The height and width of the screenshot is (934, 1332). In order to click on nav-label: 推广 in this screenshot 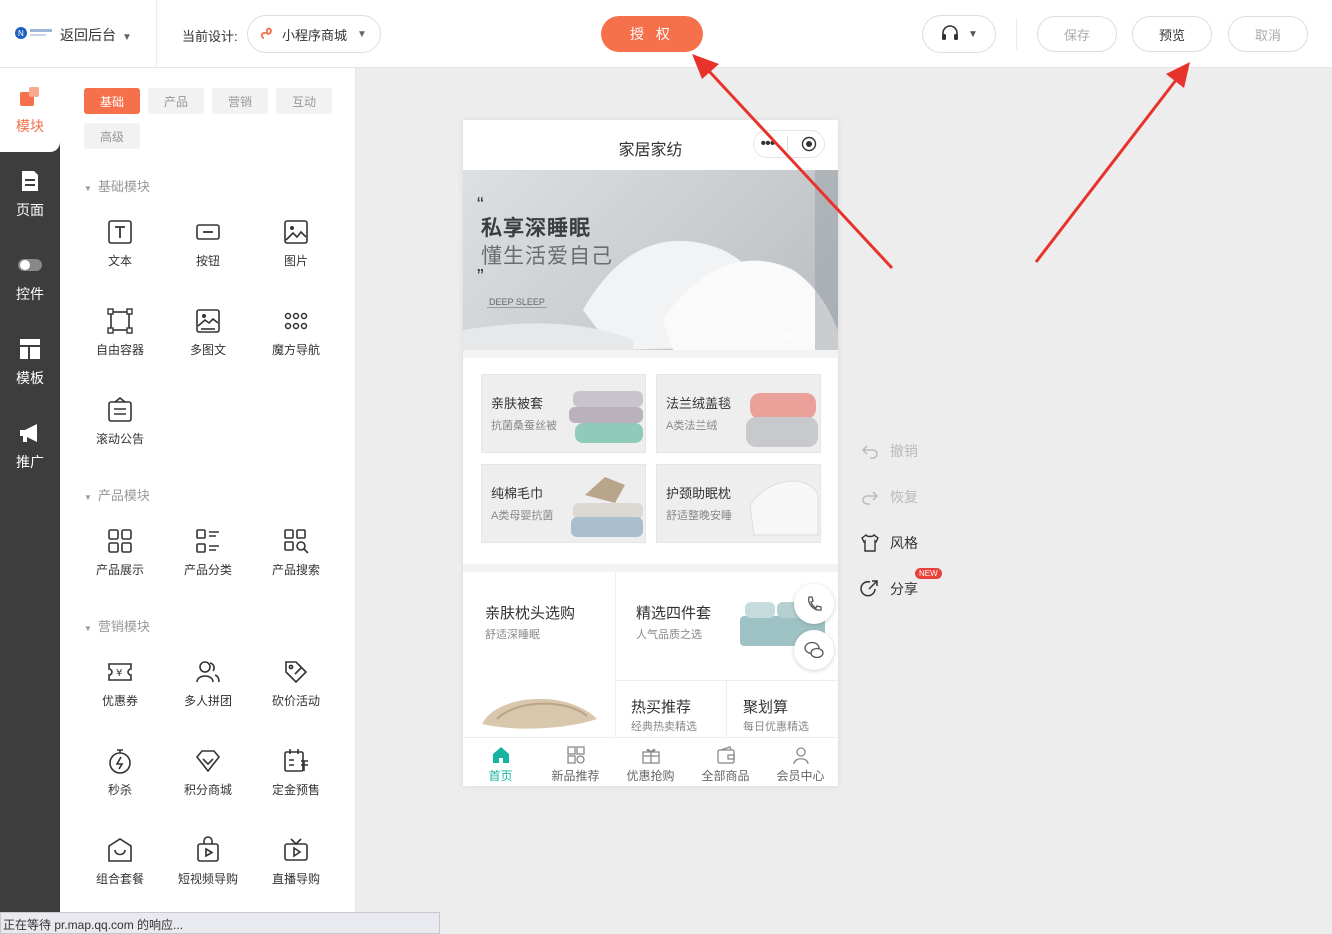, I will do `click(30, 462)`.